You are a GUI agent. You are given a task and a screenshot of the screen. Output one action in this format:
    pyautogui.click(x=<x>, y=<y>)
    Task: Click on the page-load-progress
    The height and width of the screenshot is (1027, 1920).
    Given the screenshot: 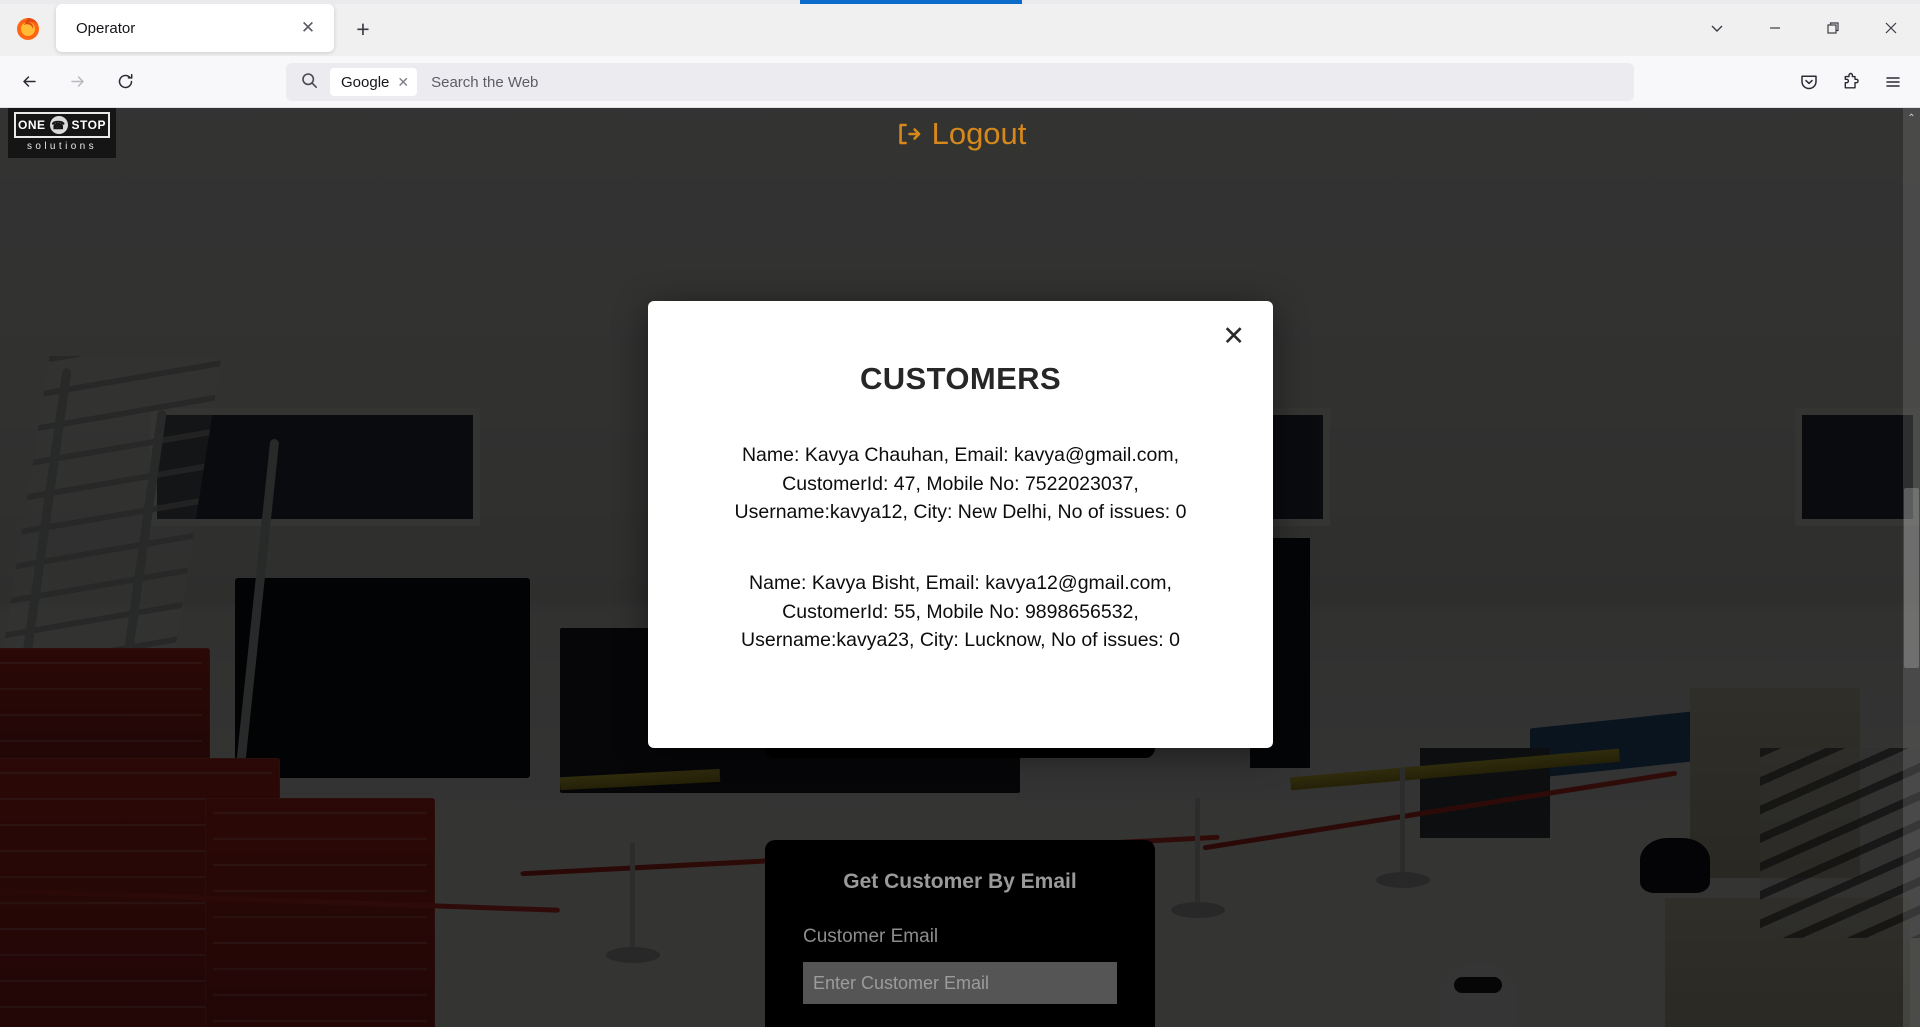 What is the action you would take?
    pyautogui.click(x=960, y=2)
    